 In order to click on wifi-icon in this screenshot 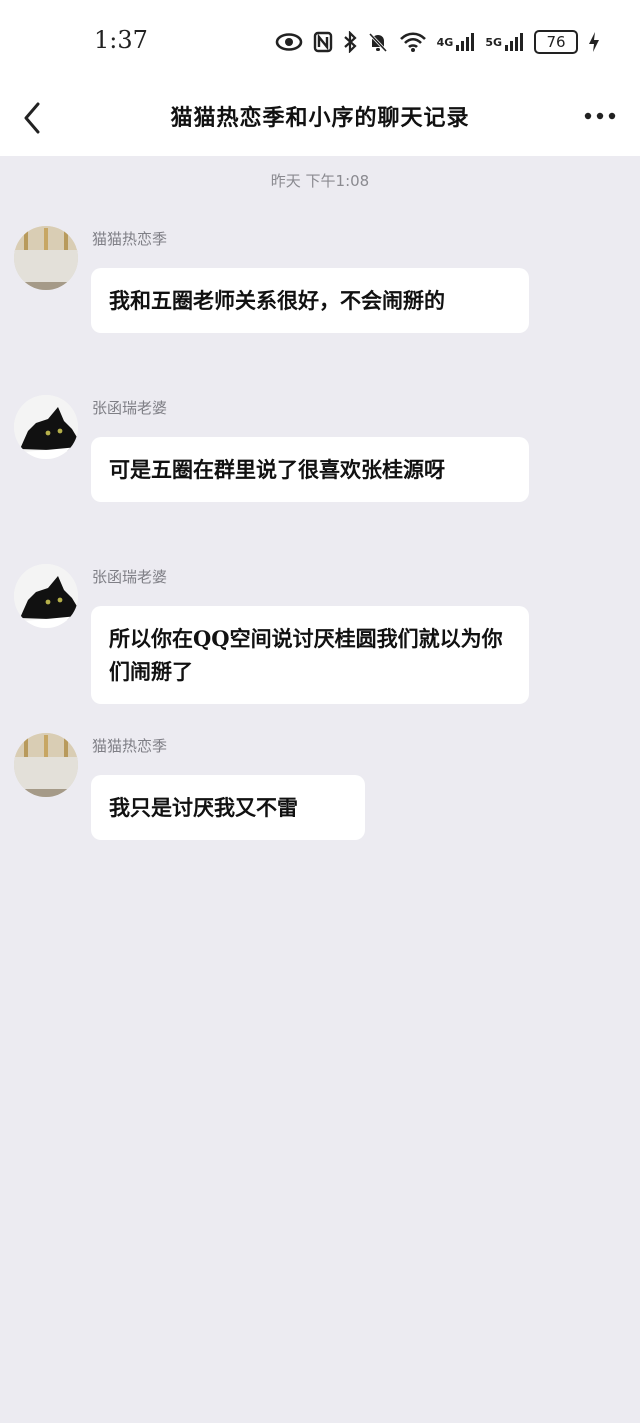, I will do `click(413, 42)`.